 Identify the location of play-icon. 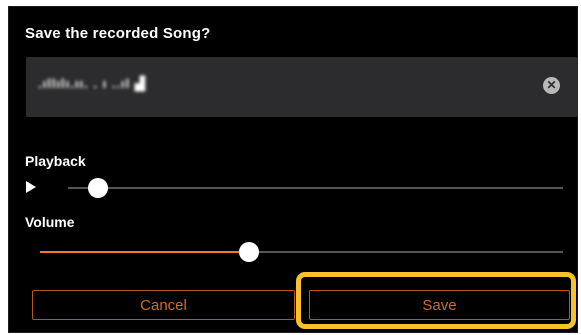
(31, 187).